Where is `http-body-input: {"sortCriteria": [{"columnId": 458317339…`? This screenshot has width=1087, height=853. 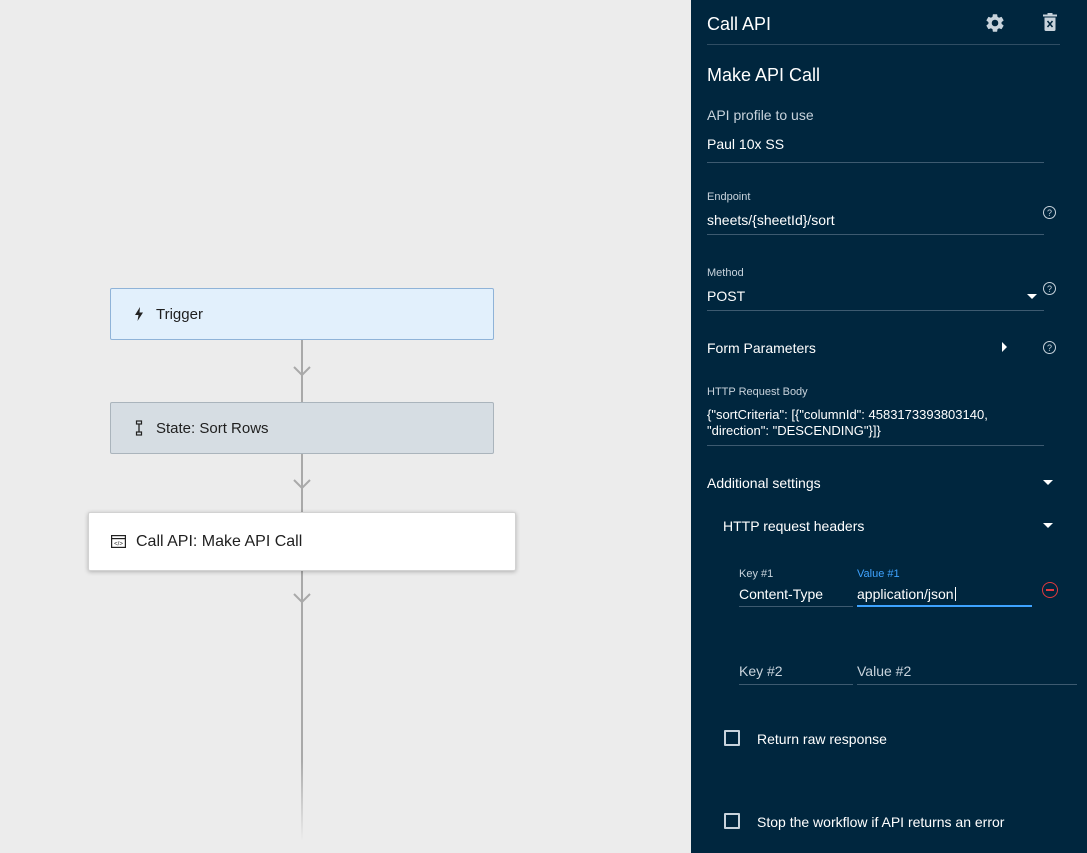
http-body-input: {"sortCriteria": [{"columnId": 458317339… is located at coordinates (867, 423).